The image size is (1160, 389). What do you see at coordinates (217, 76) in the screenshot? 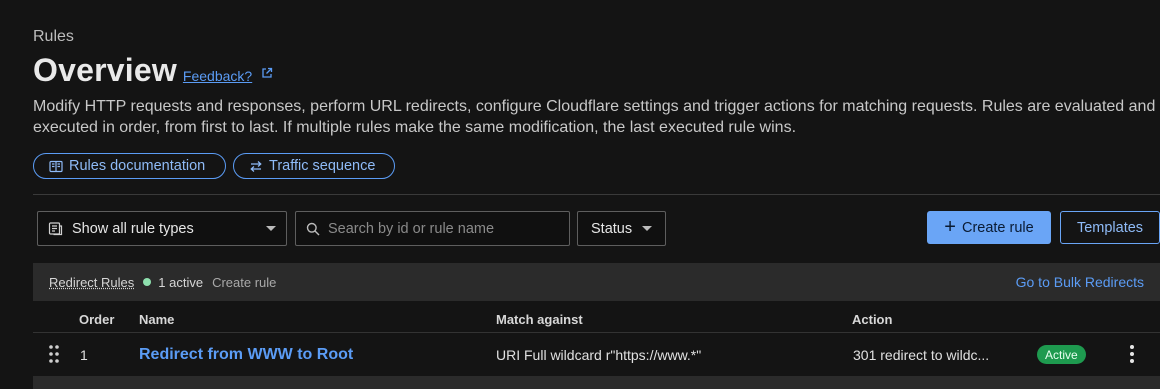
I see `feedback-link: Feedback?` at bounding box center [217, 76].